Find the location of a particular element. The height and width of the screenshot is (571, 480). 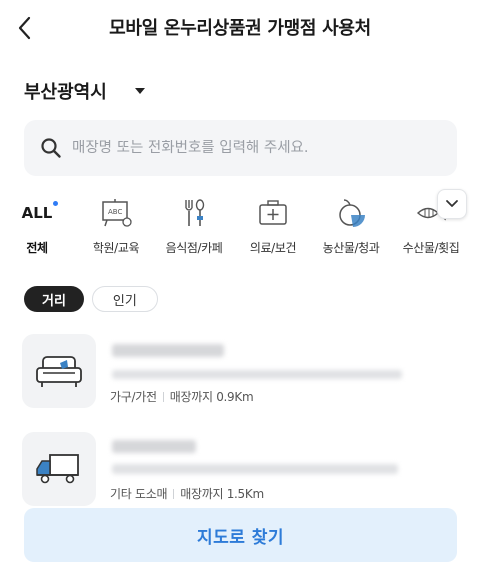

svg-text: ABC is located at coordinates (115, 212).